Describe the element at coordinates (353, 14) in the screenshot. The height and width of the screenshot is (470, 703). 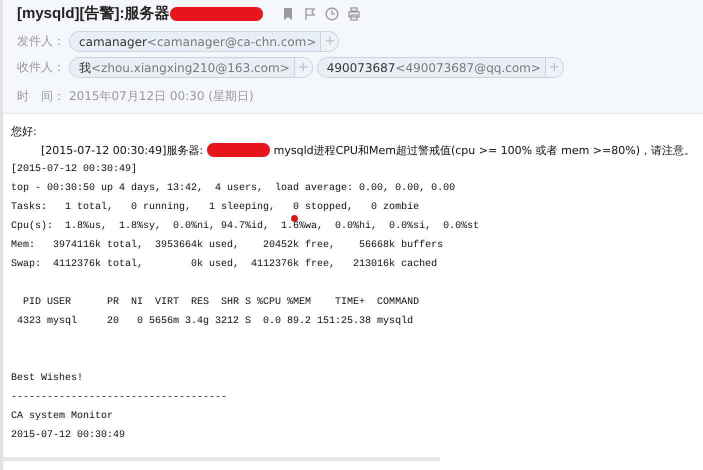
I see `print-icon` at that location.